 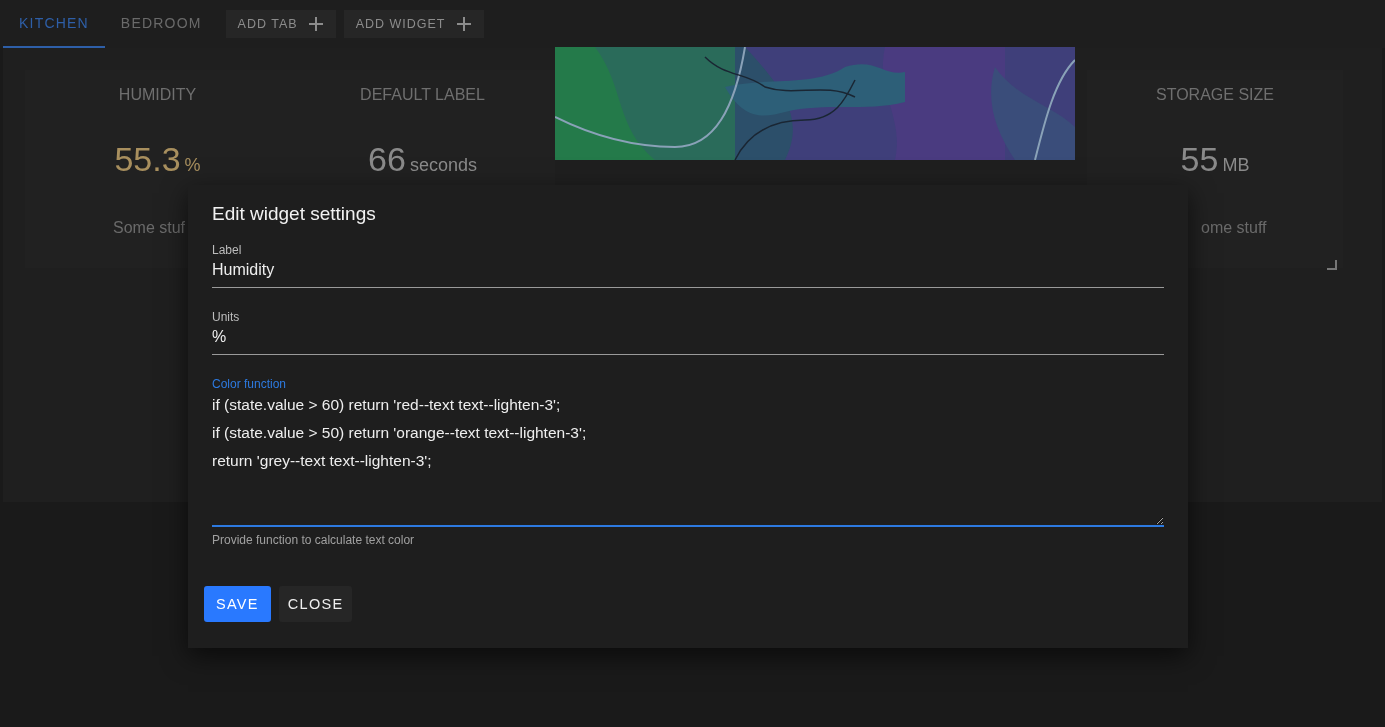 What do you see at coordinates (149, 228) in the screenshot?
I see `widget-footer: Some stuf` at bounding box center [149, 228].